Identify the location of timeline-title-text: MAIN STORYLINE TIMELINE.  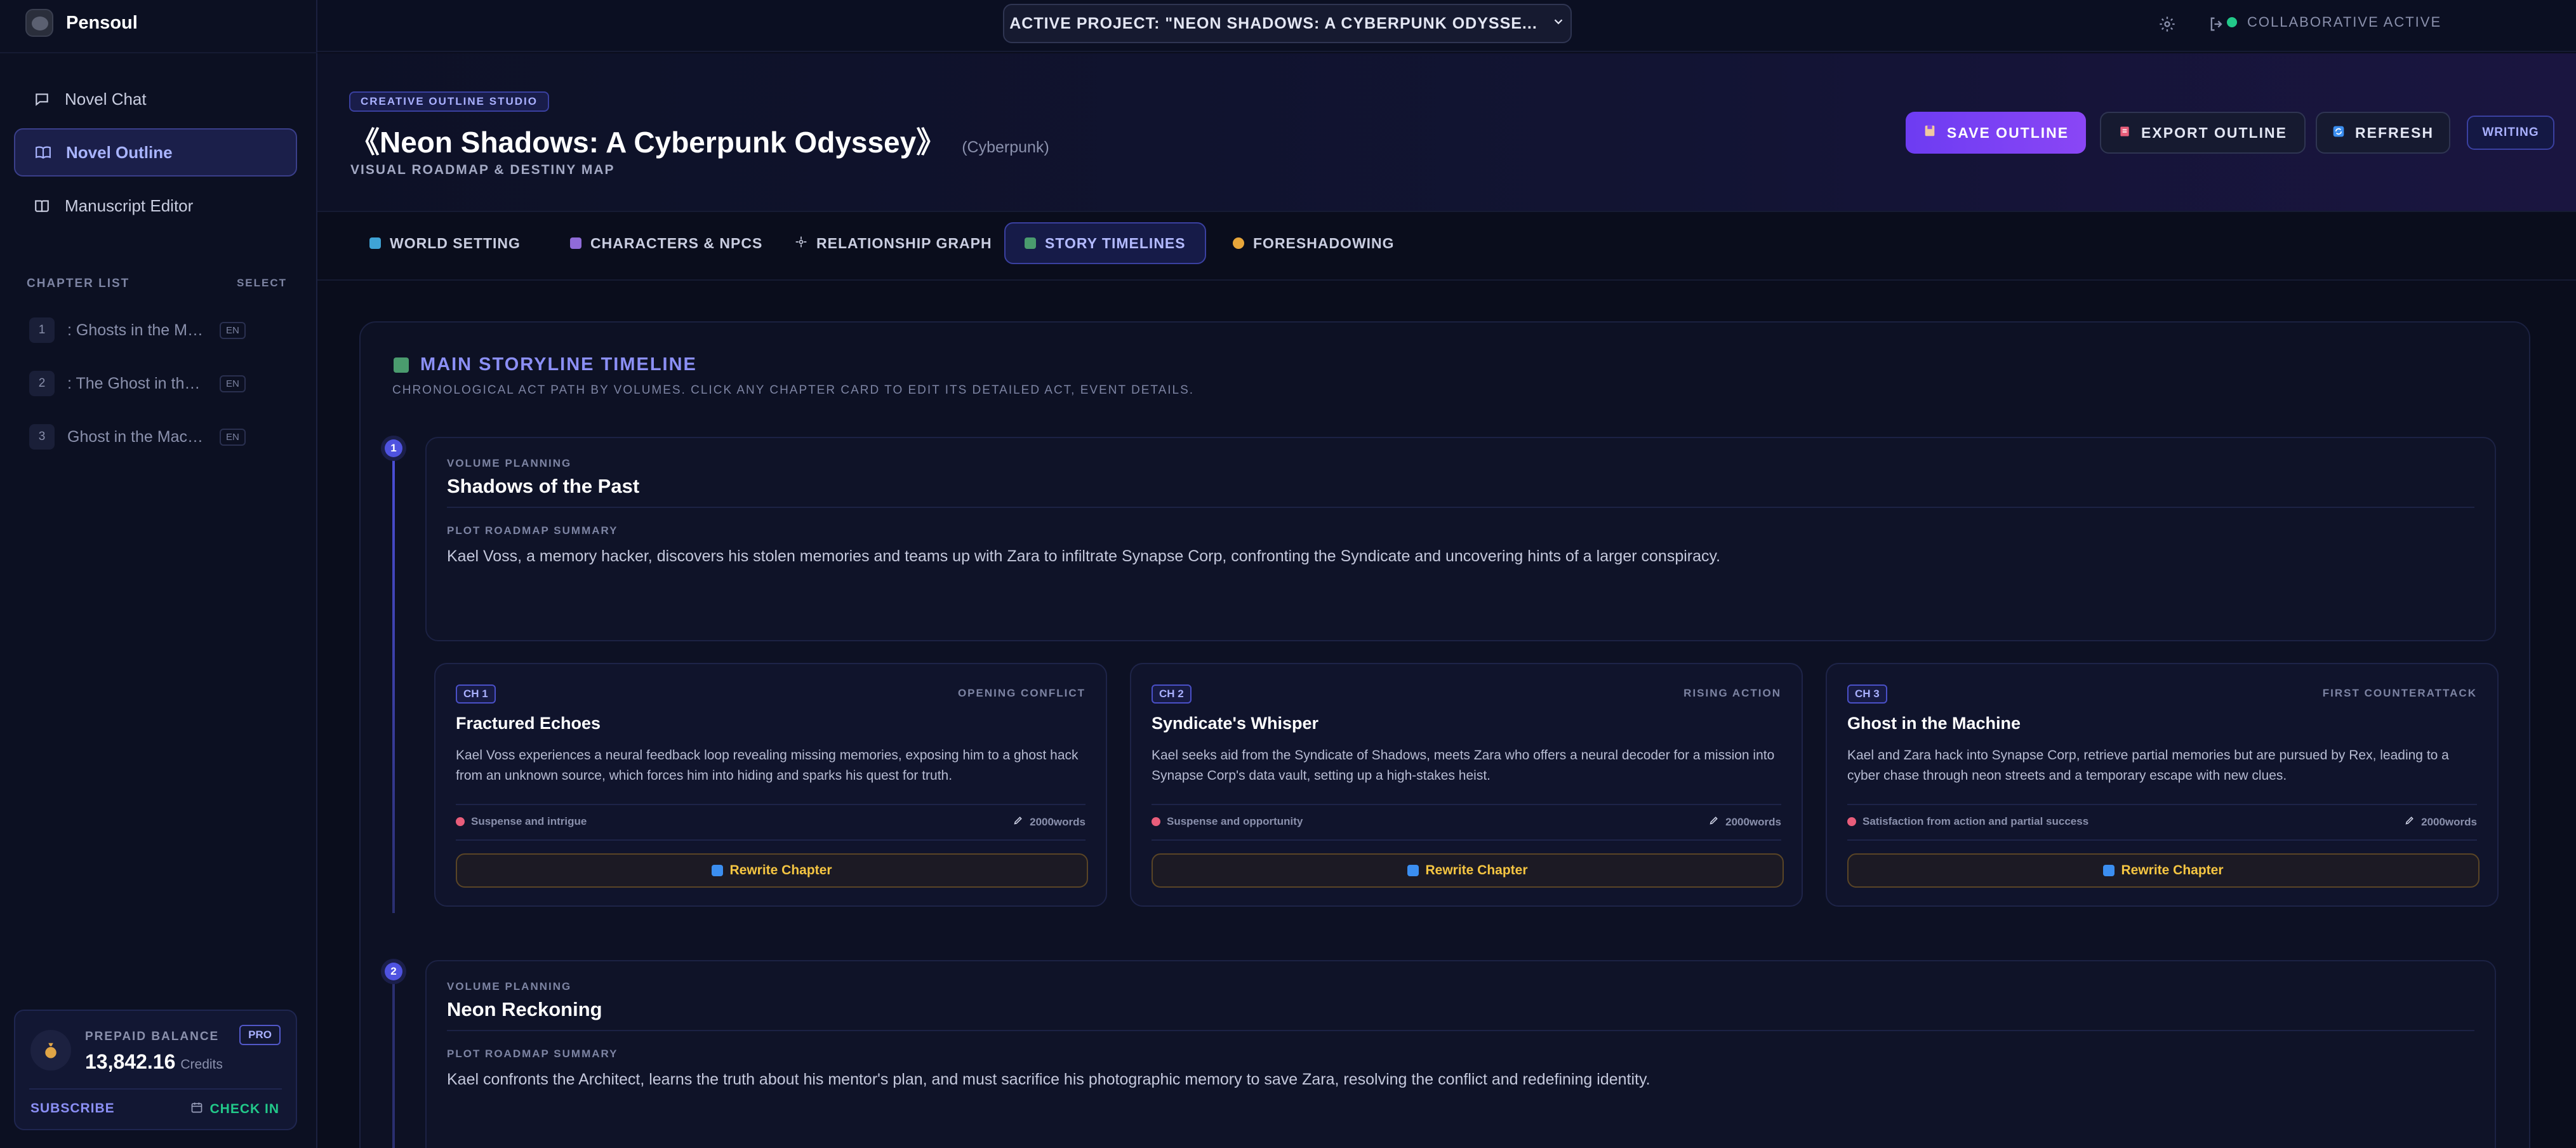
(558, 364).